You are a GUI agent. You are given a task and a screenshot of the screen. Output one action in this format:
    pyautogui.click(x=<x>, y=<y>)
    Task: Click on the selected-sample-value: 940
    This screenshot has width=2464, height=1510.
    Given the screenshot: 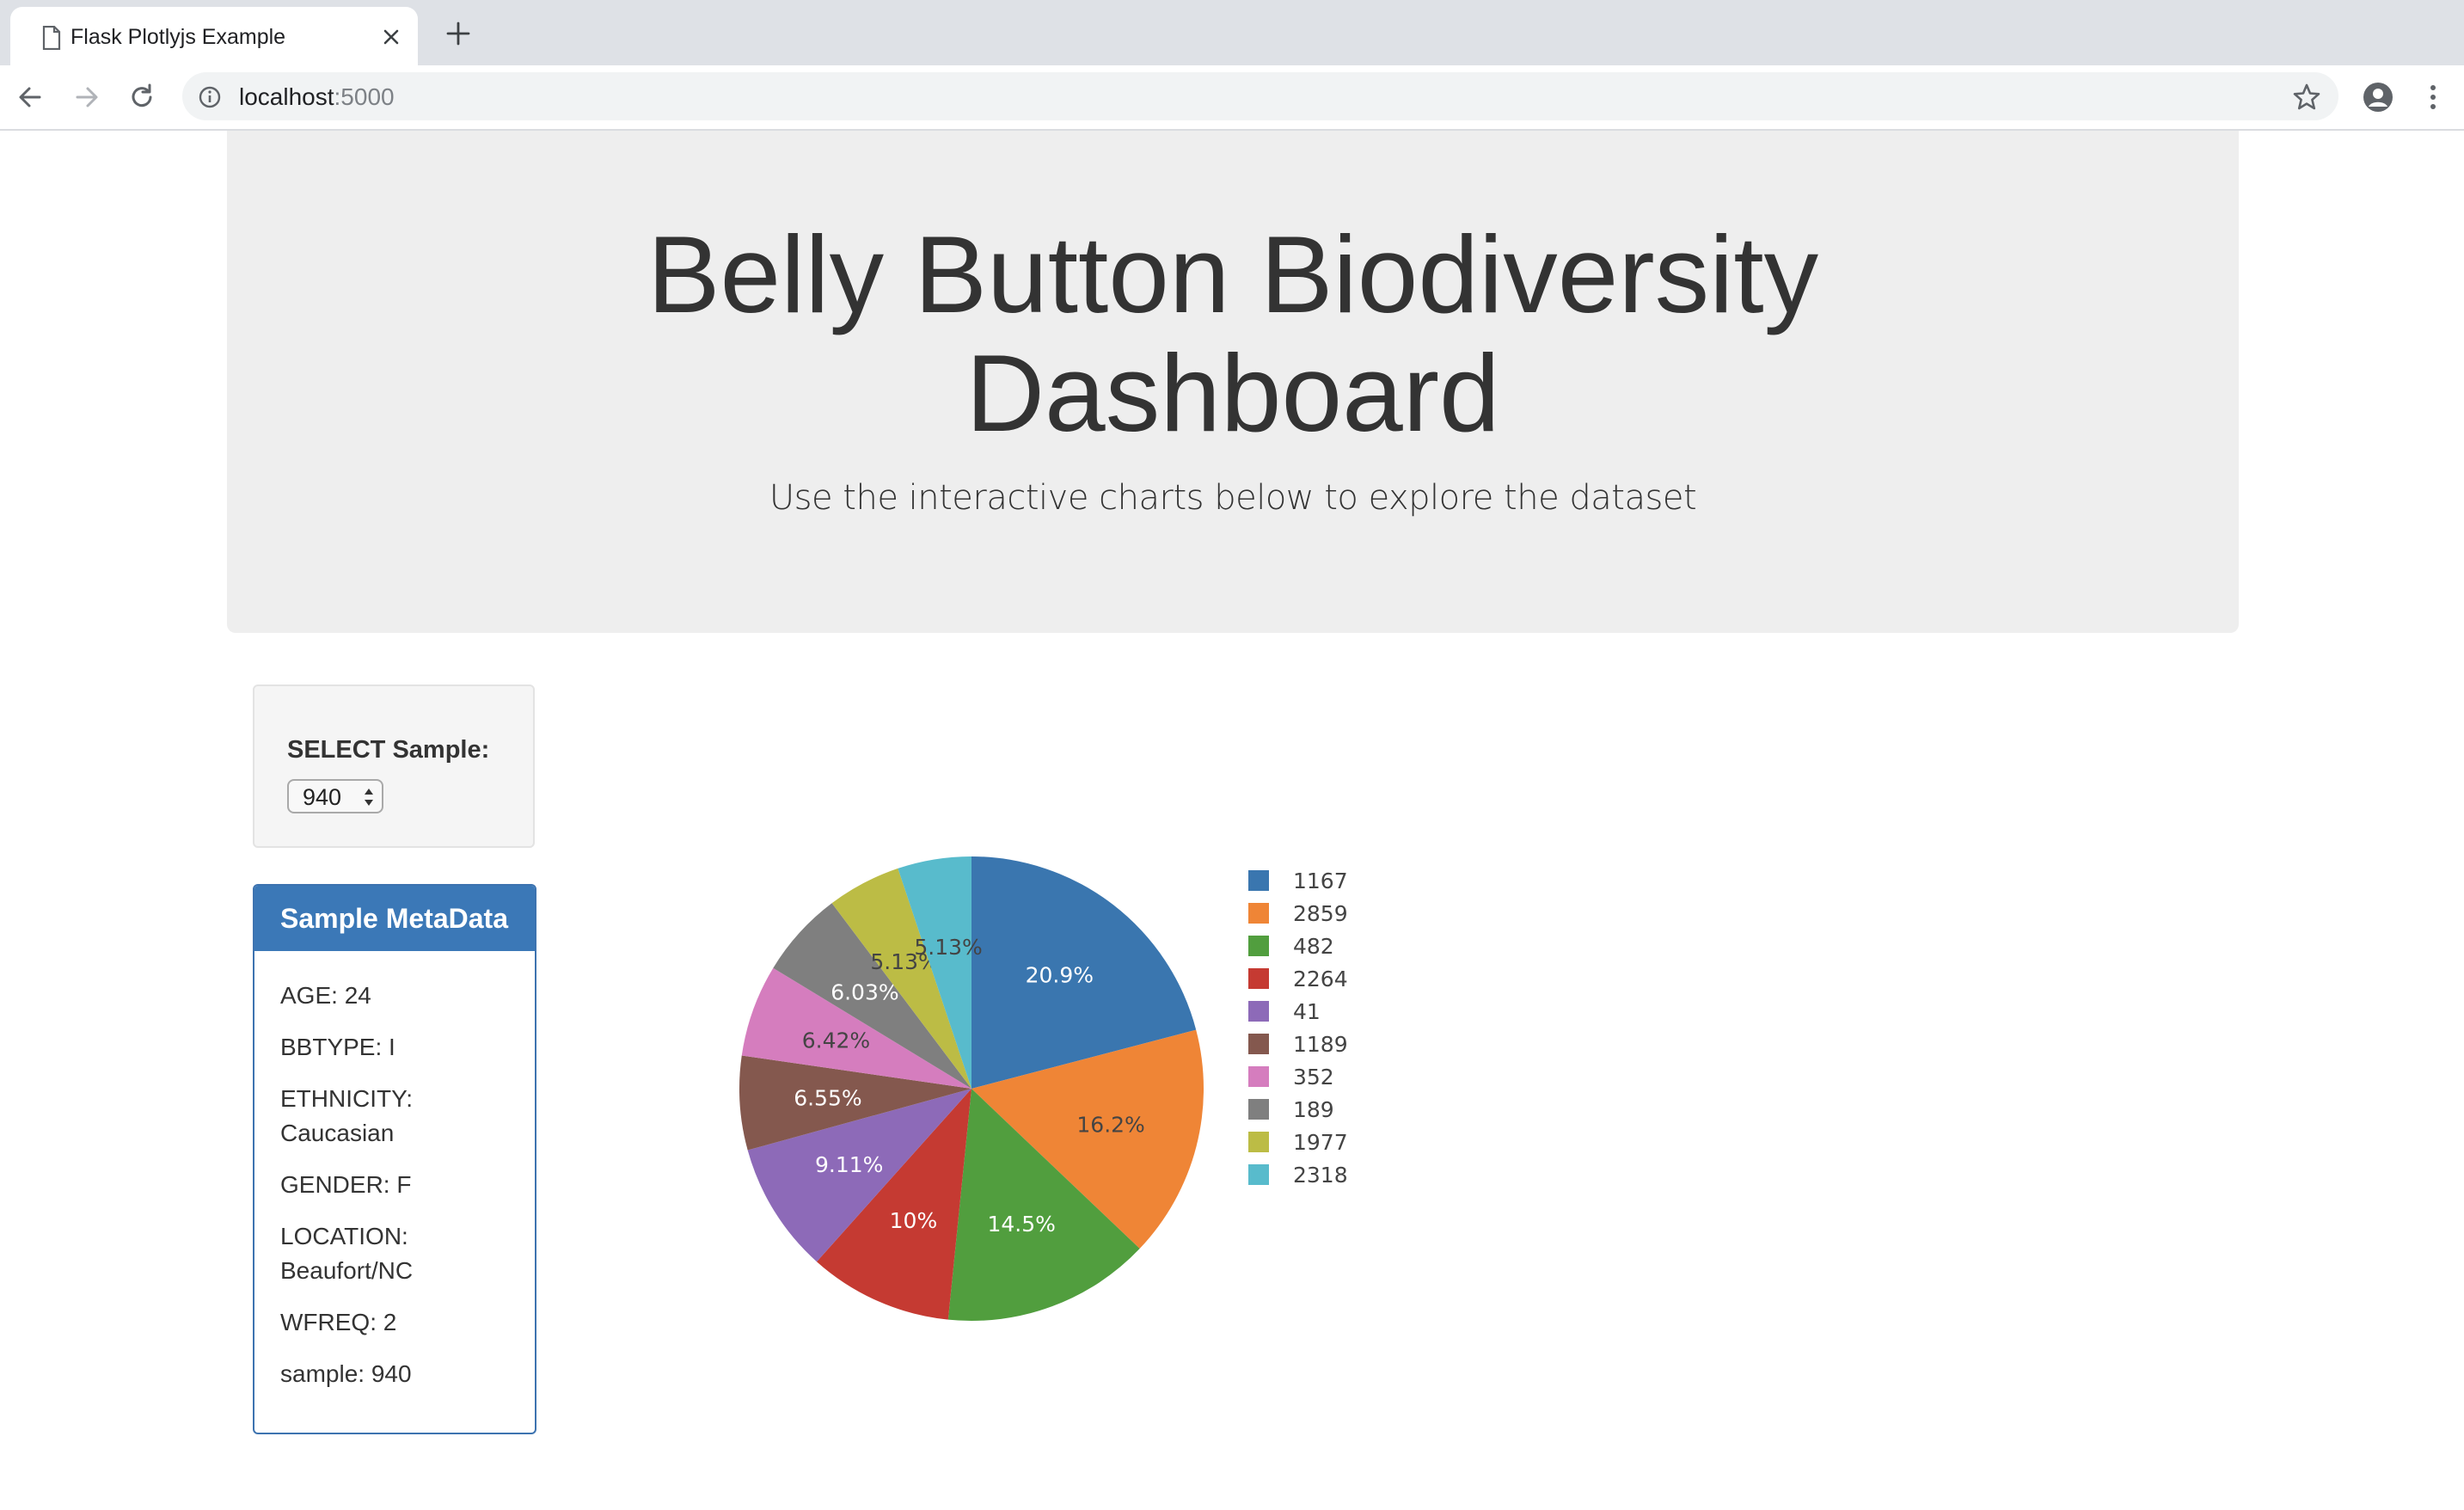 What is the action you would take?
    pyautogui.click(x=322, y=797)
    